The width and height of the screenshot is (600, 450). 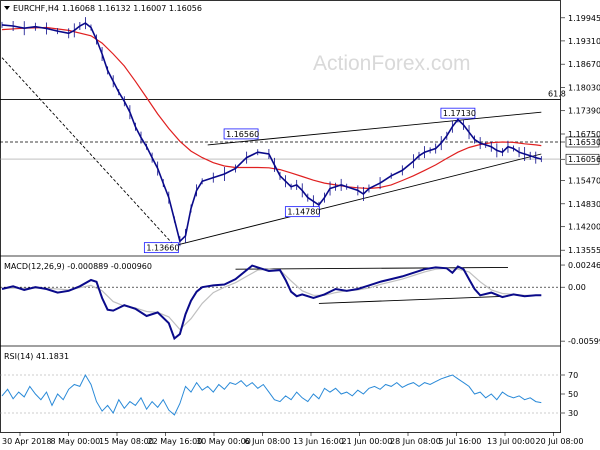 I want to click on x-tick-label: 21 Jun 00:00, so click(x=367, y=441).